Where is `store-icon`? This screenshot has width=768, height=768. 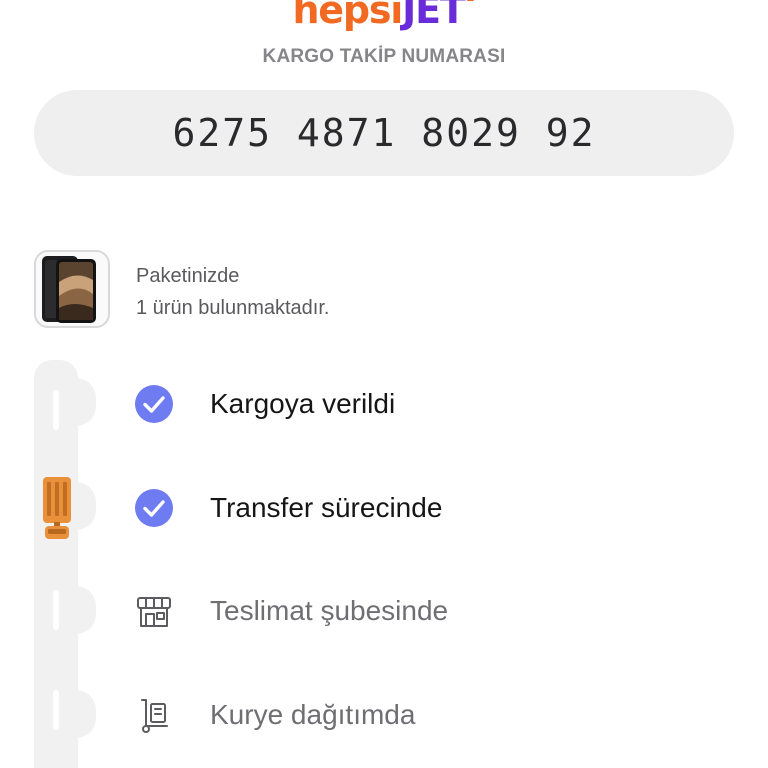
store-icon is located at coordinates (154, 611).